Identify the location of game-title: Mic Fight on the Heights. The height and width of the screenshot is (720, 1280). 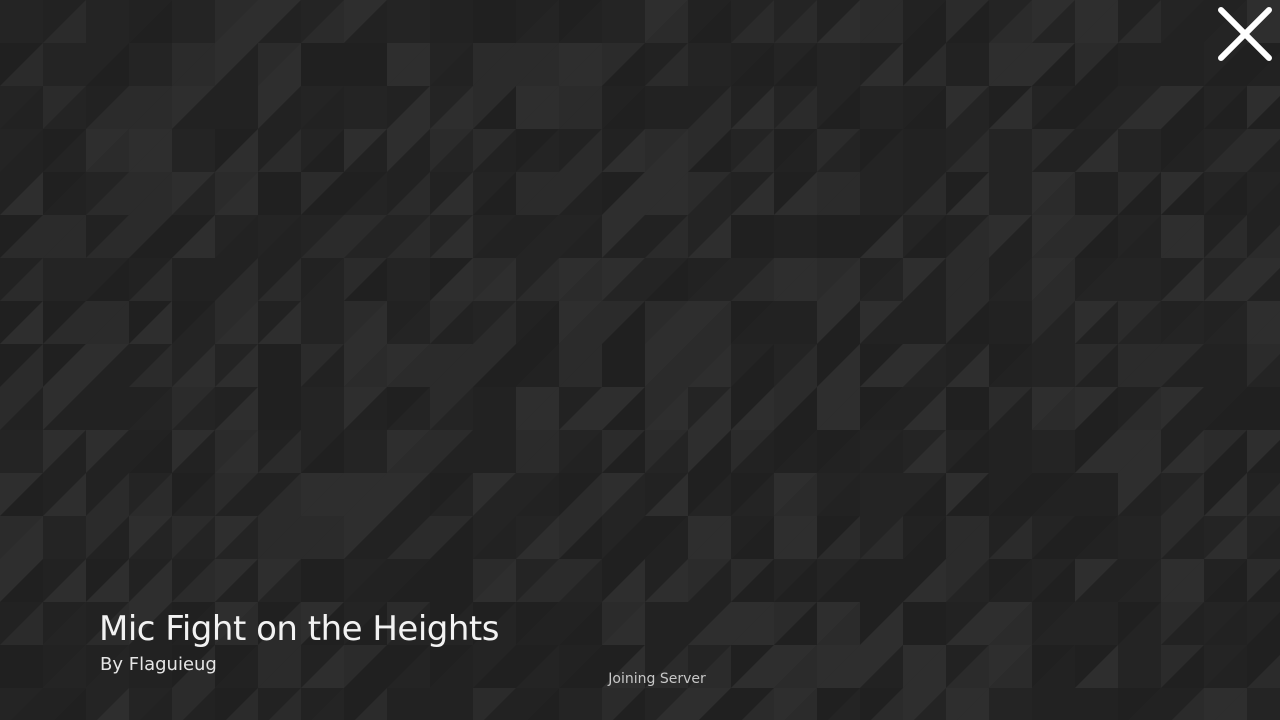
(299, 629).